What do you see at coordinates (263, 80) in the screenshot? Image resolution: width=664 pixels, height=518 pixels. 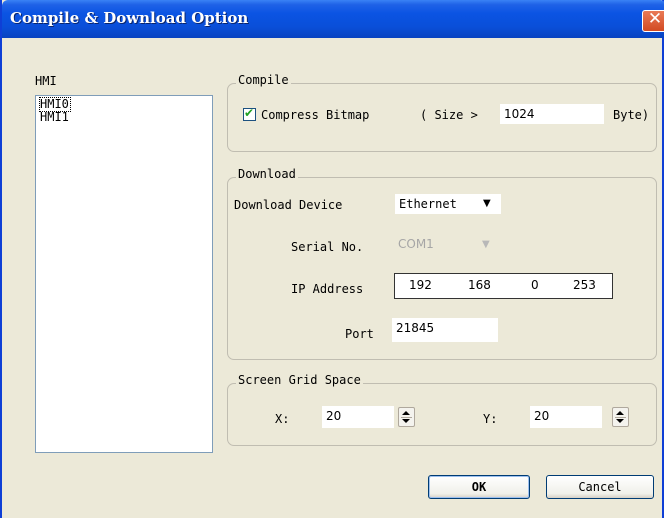 I see `compile-legend: Compile` at bounding box center [263, 80].